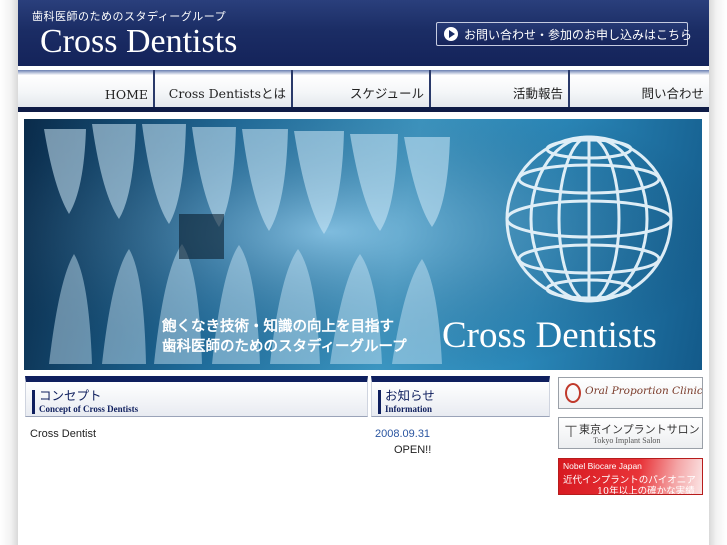 The height and width of the screenshot is (545, 727). I want to click on concept-heading-en: Concept of Cross Dentists, so click(89, 409).